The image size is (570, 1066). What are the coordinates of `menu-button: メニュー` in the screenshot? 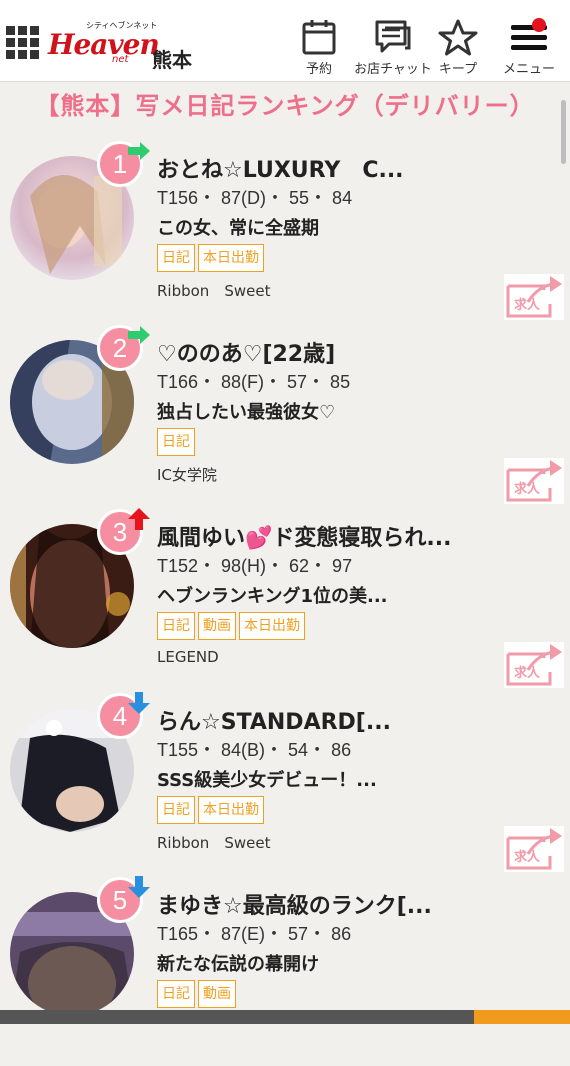 It's located at (529, 47).